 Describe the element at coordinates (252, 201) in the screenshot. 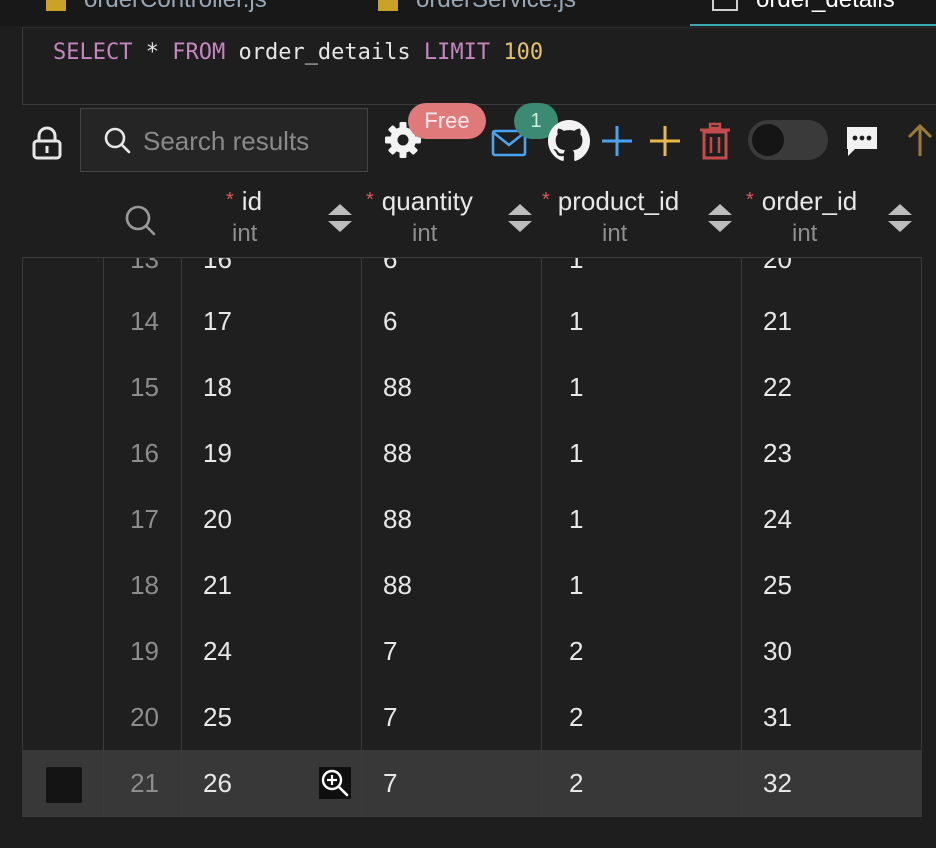

I see `column-name-text: id` at that location.